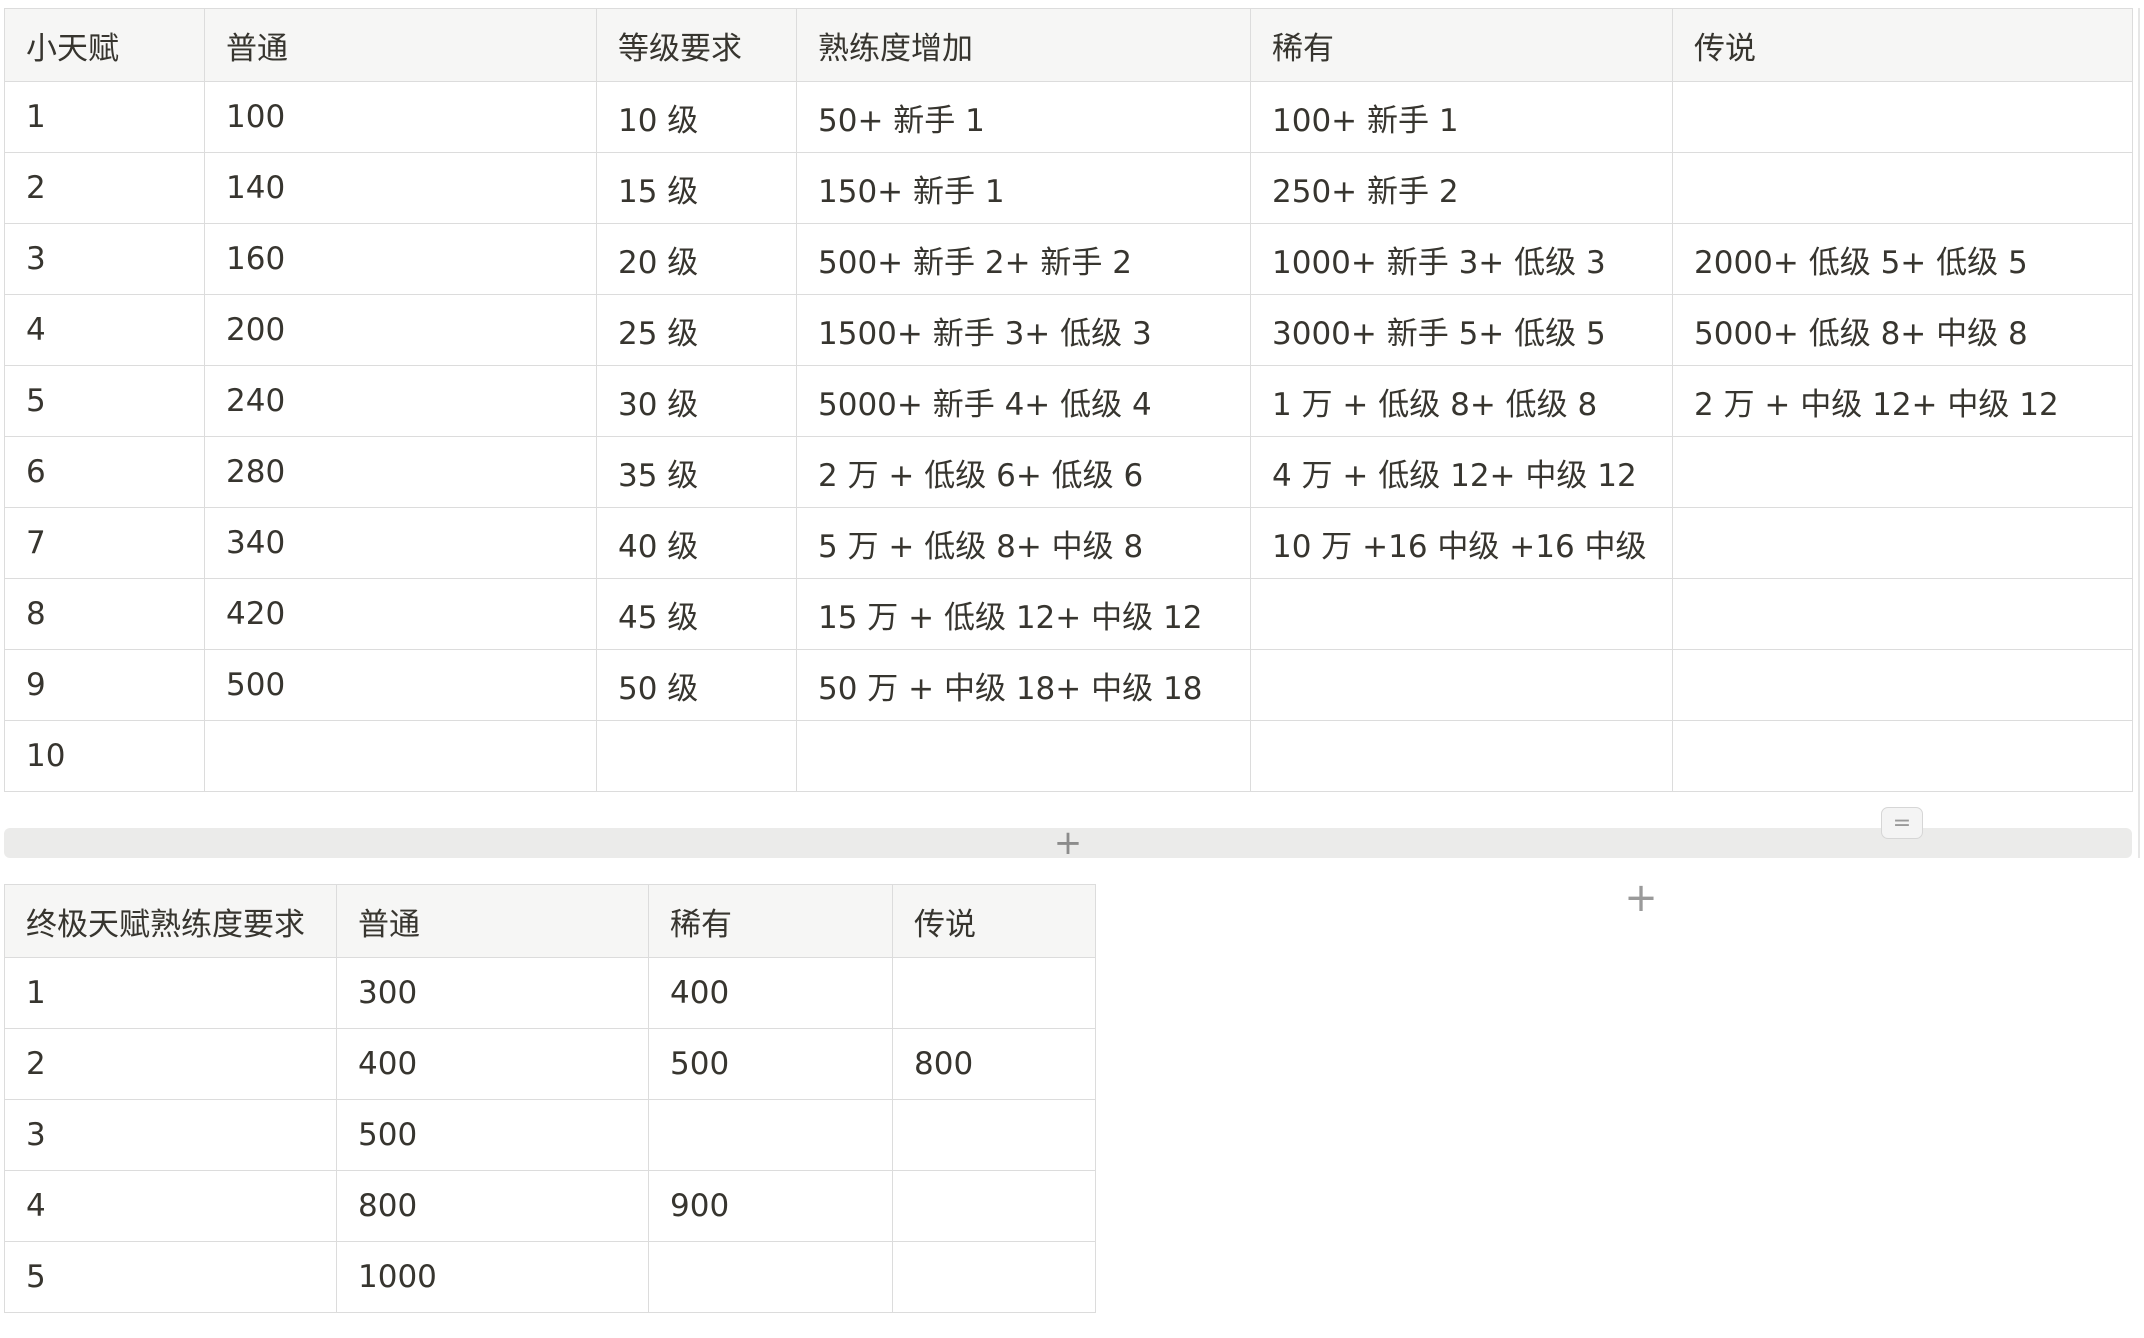 This screenshot has height=1338, width=2144. What do you see at coordinates (400, 117) in the screenshot?
I see `table-cell: 100` at bounding box center [400, 117].